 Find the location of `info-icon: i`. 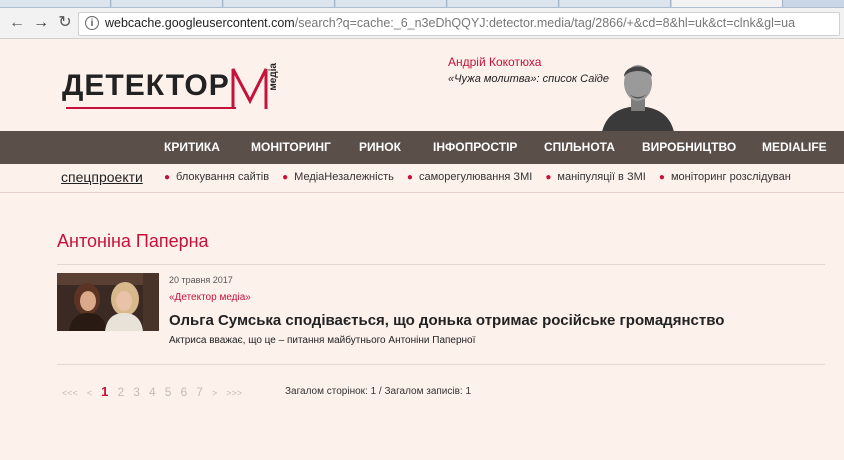

info-icon: i is located at coordinates (92, 23).